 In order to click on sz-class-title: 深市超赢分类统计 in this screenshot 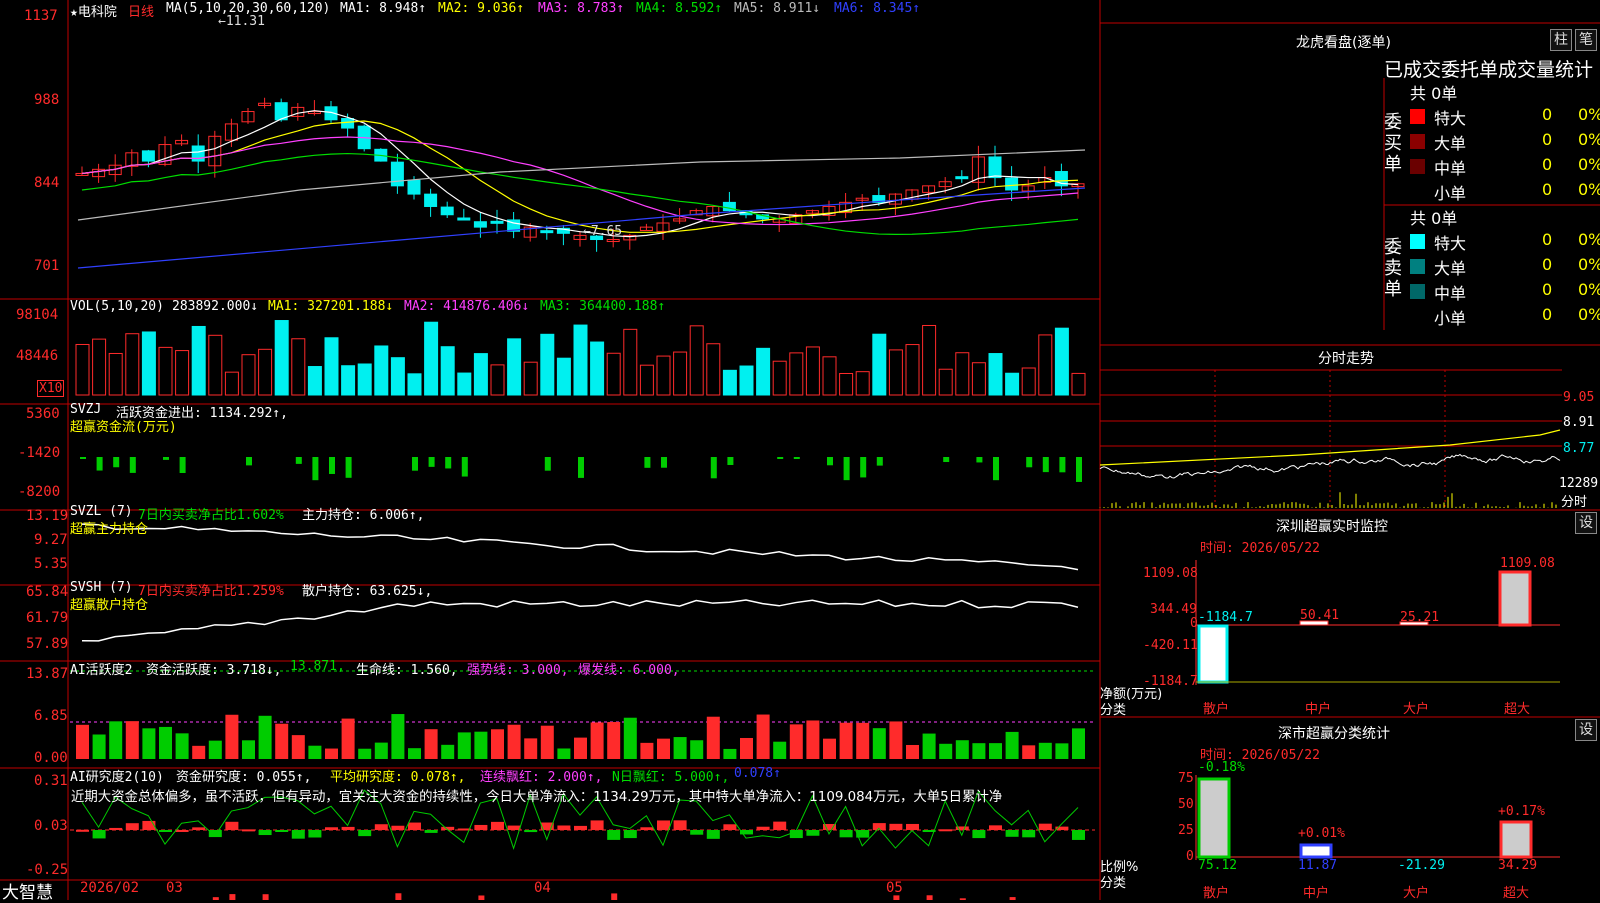, I will do `click(1334, 734)`.